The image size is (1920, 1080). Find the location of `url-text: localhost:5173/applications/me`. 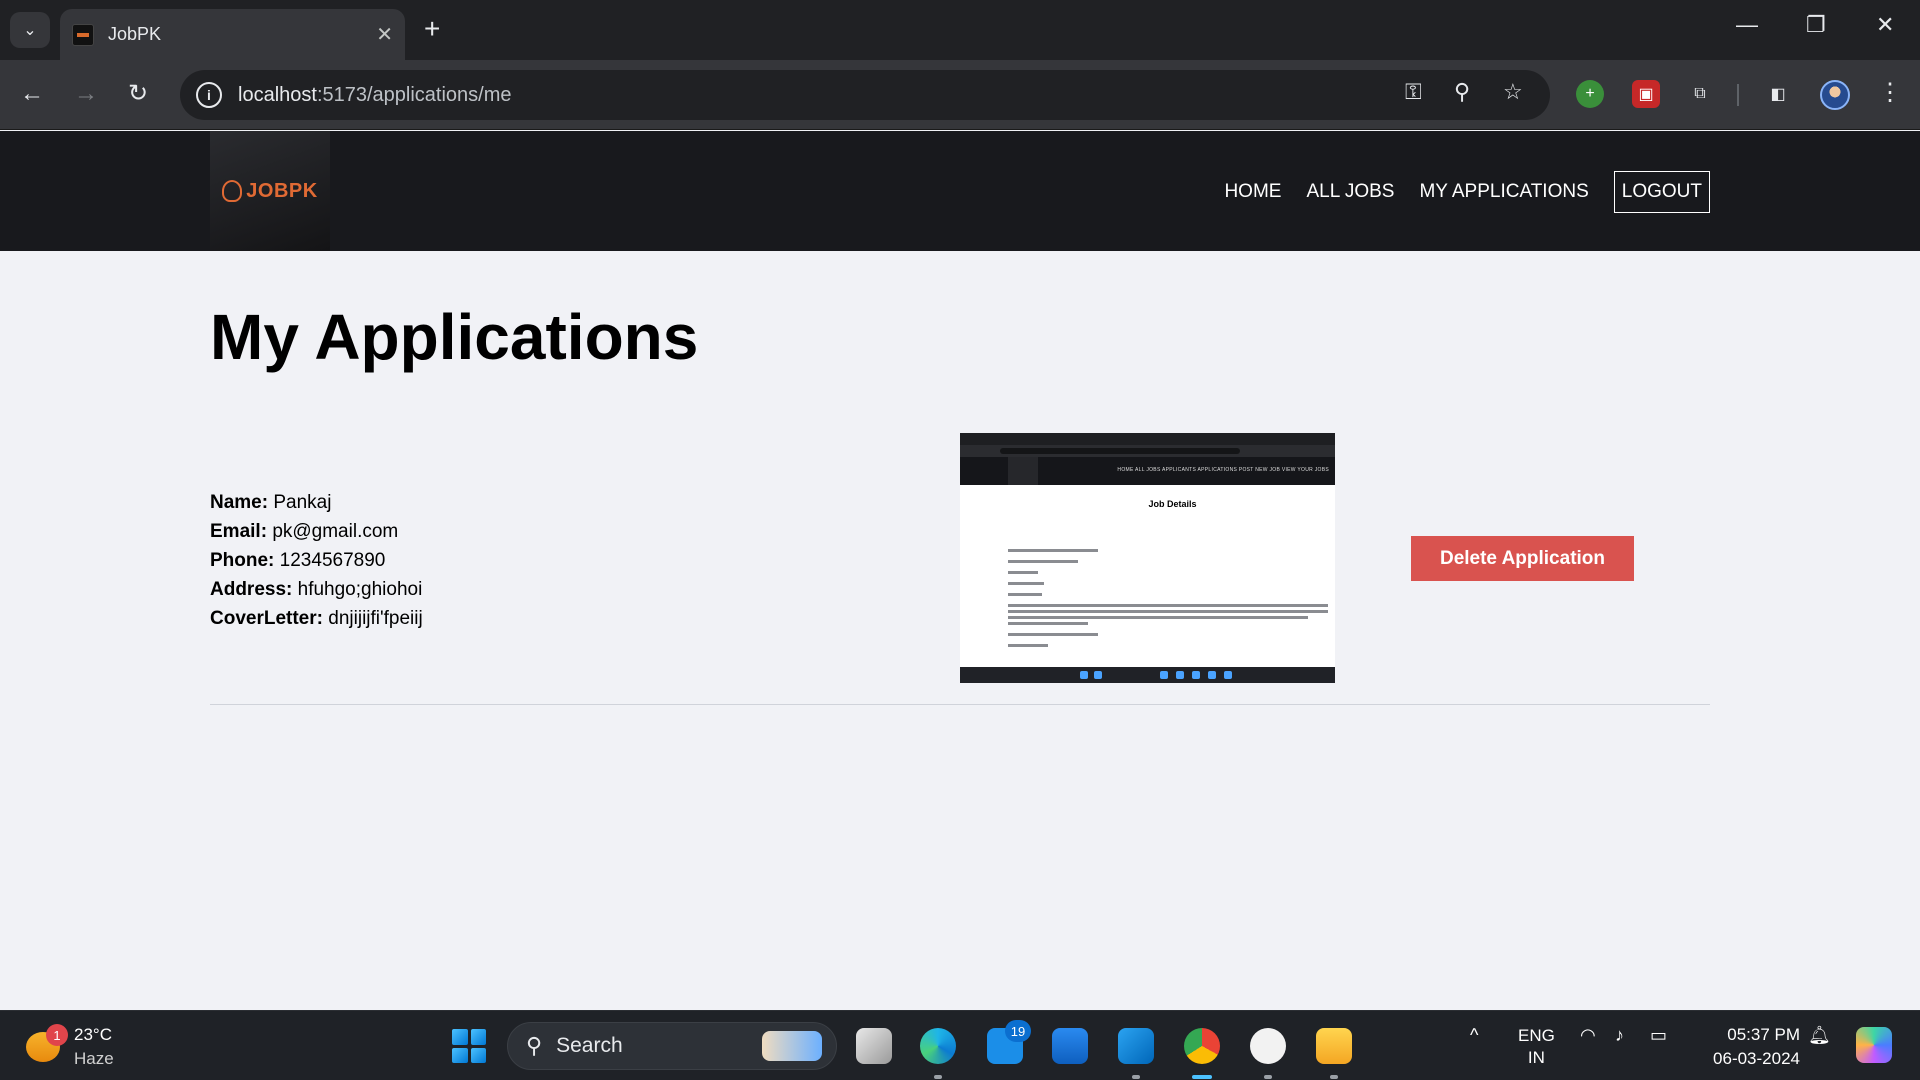

url-text: localhost:5173/applications/me is located at coordinates (375, 95).